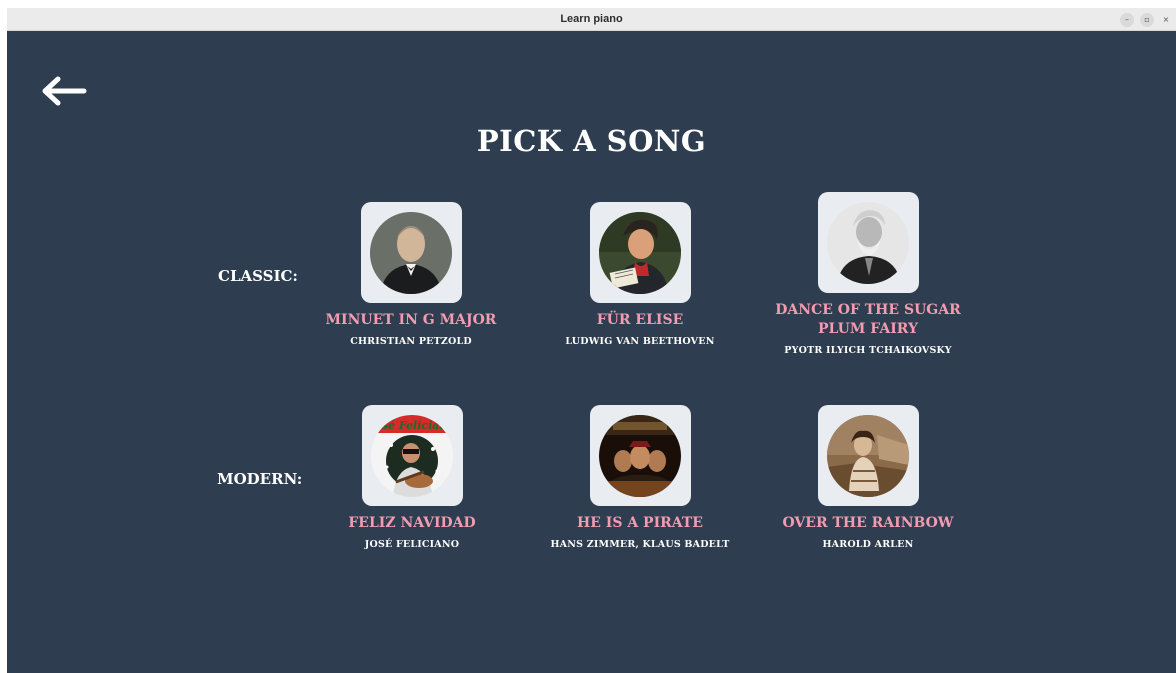  I want to click on song-over-the-rainbow: OVER THE RAINBOW HAROLD ARLEN, so click(868, 477).